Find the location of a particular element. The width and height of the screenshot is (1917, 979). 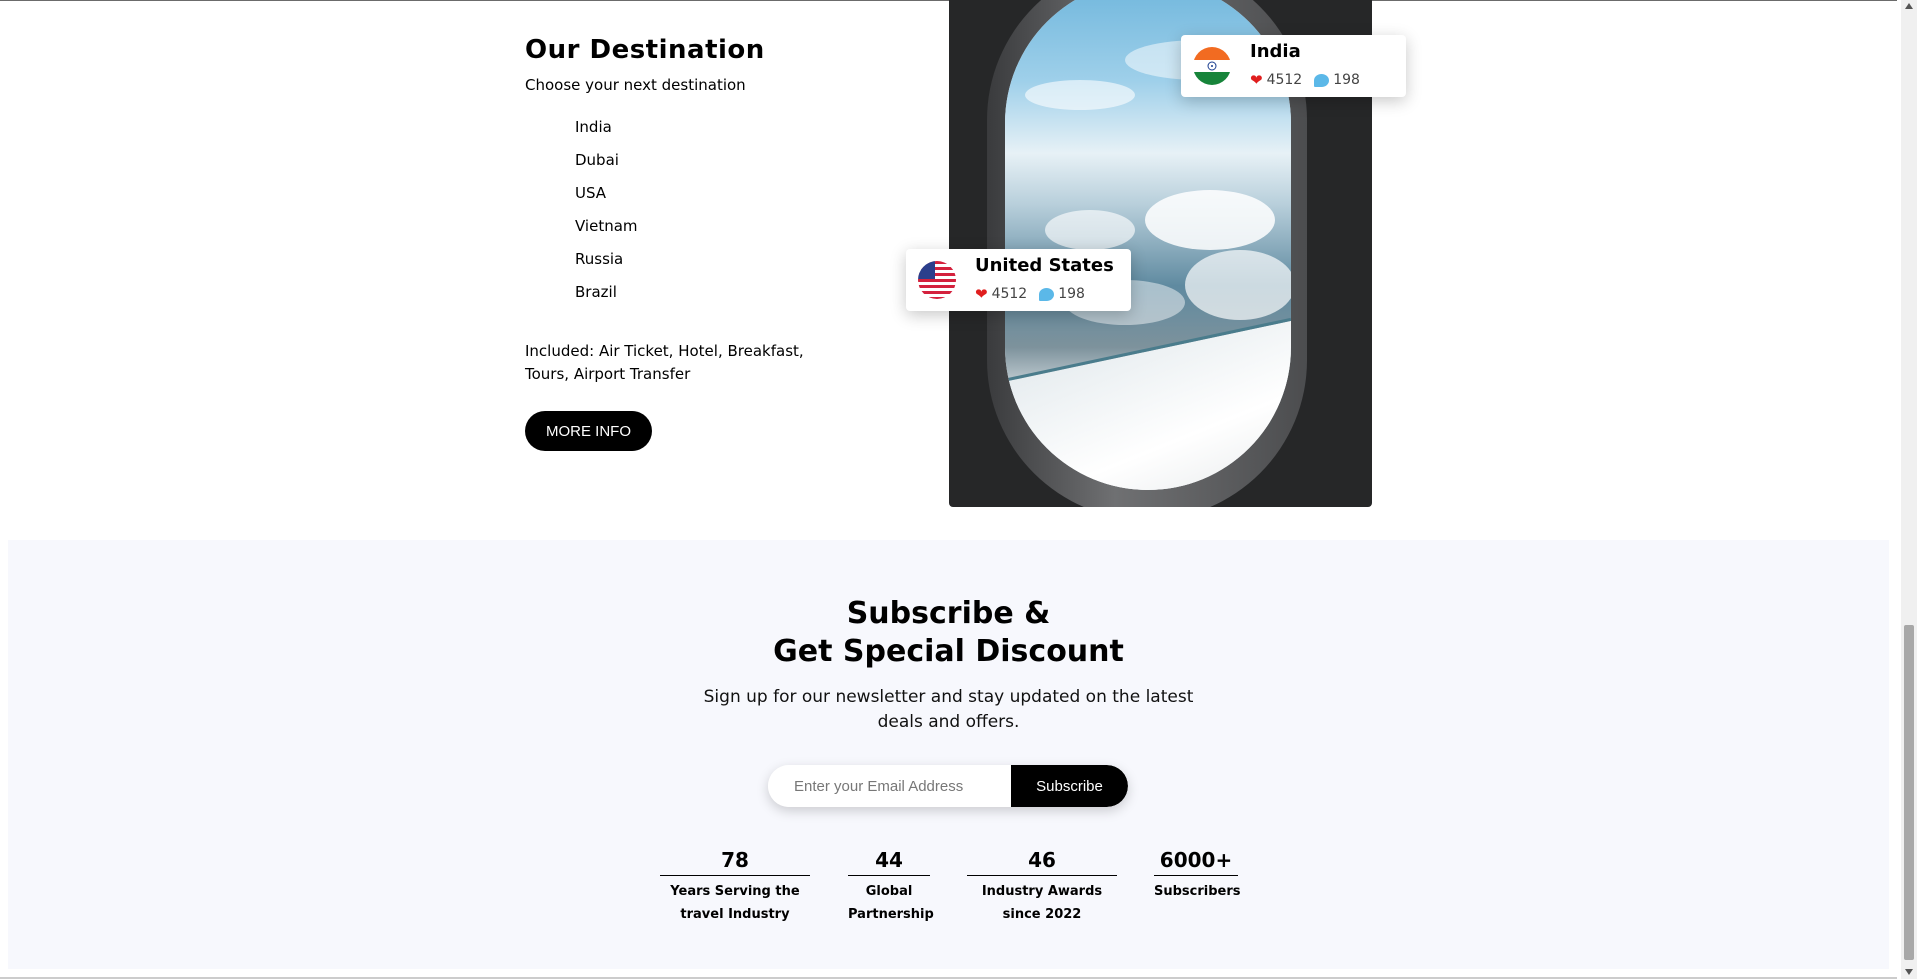

destination-item-vietnam: Vietnam is located at coordinates (606, 232).